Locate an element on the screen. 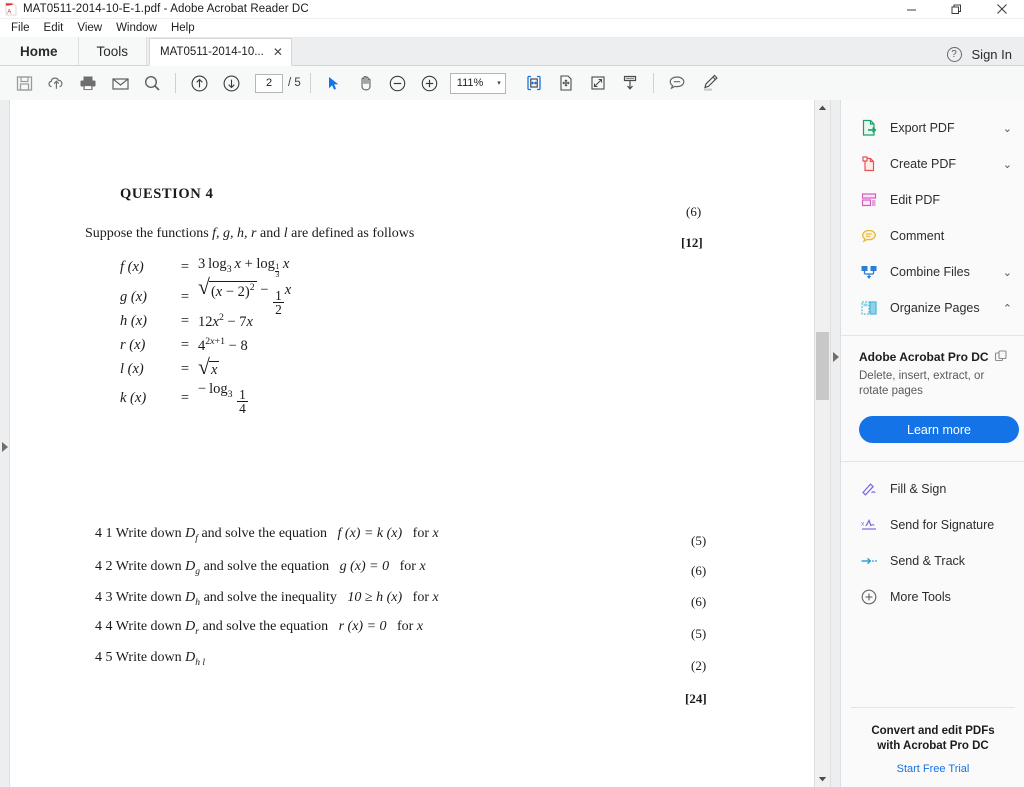  tool-combine-files: Combine Files ⌄ is located at coordinates (932, 272).